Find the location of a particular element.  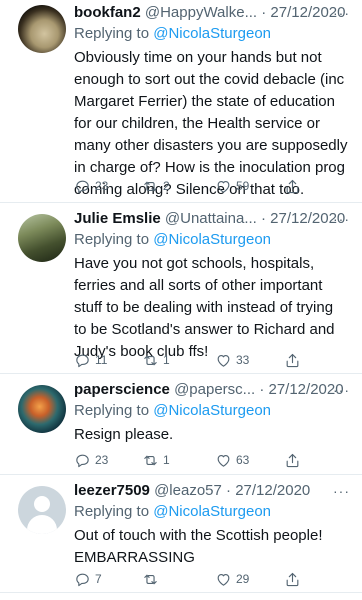

tweet-header: leezer7509 @leazo57 · 27/12/2020 ··· is located at coordinates (213, 491).